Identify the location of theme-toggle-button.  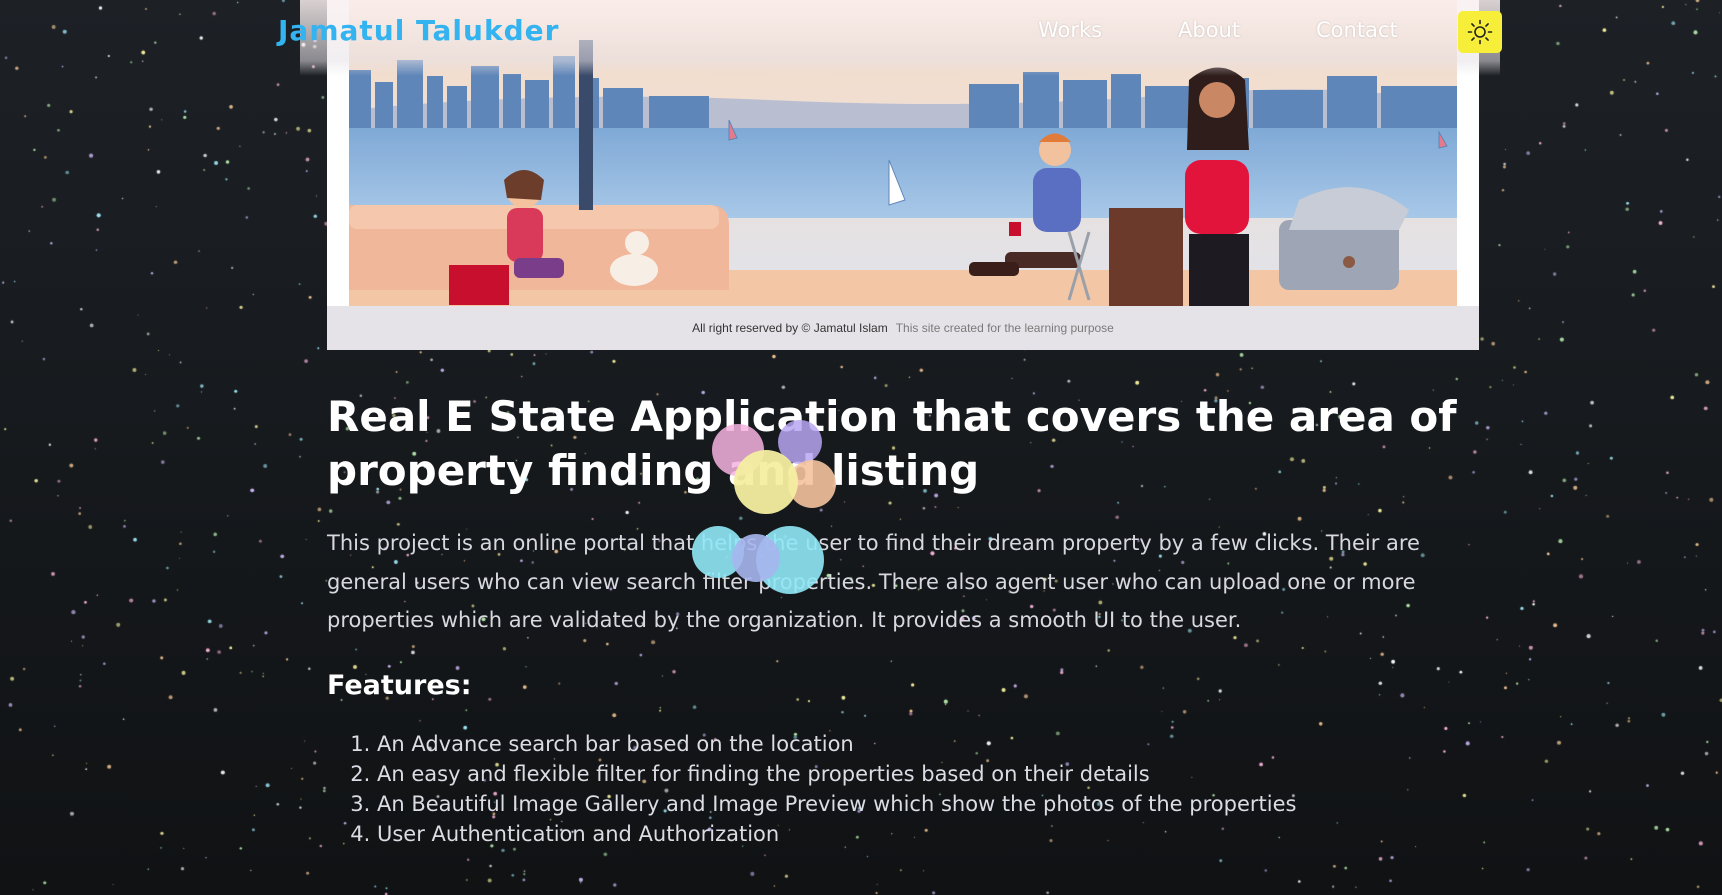
(1480, 32).